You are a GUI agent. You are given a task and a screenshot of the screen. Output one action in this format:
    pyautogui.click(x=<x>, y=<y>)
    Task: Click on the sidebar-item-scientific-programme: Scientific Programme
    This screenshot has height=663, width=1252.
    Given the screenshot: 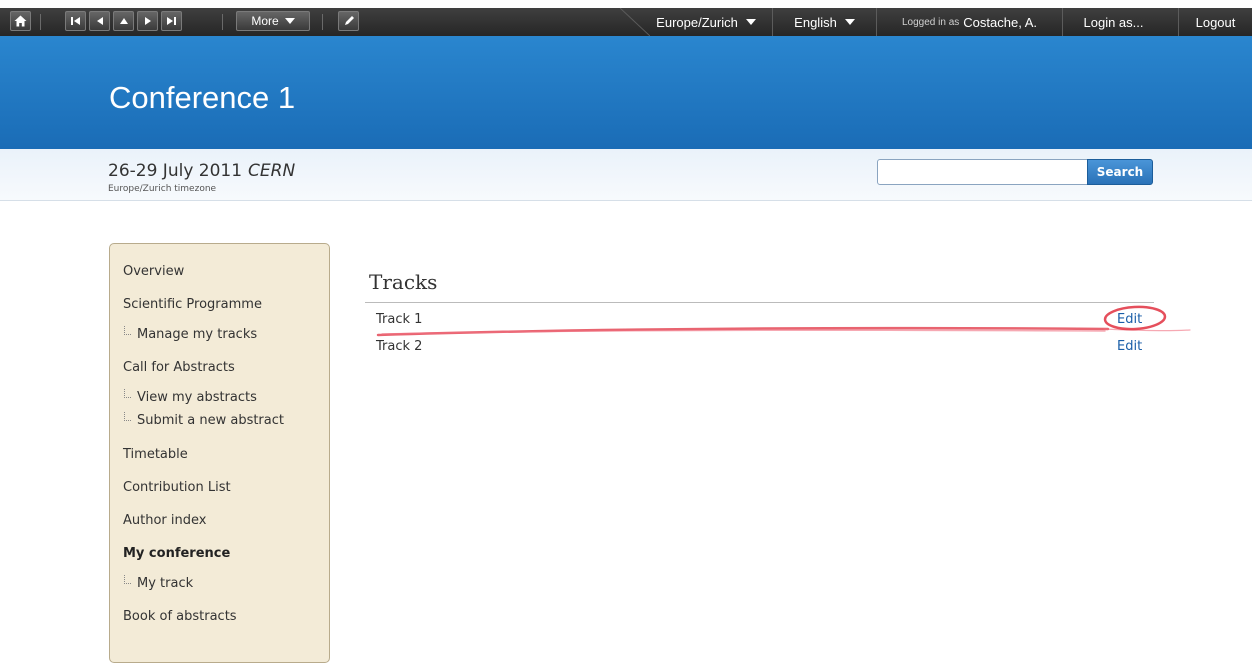 What is the action you would take?
    pyautogui.click(x=192, y=304)
    